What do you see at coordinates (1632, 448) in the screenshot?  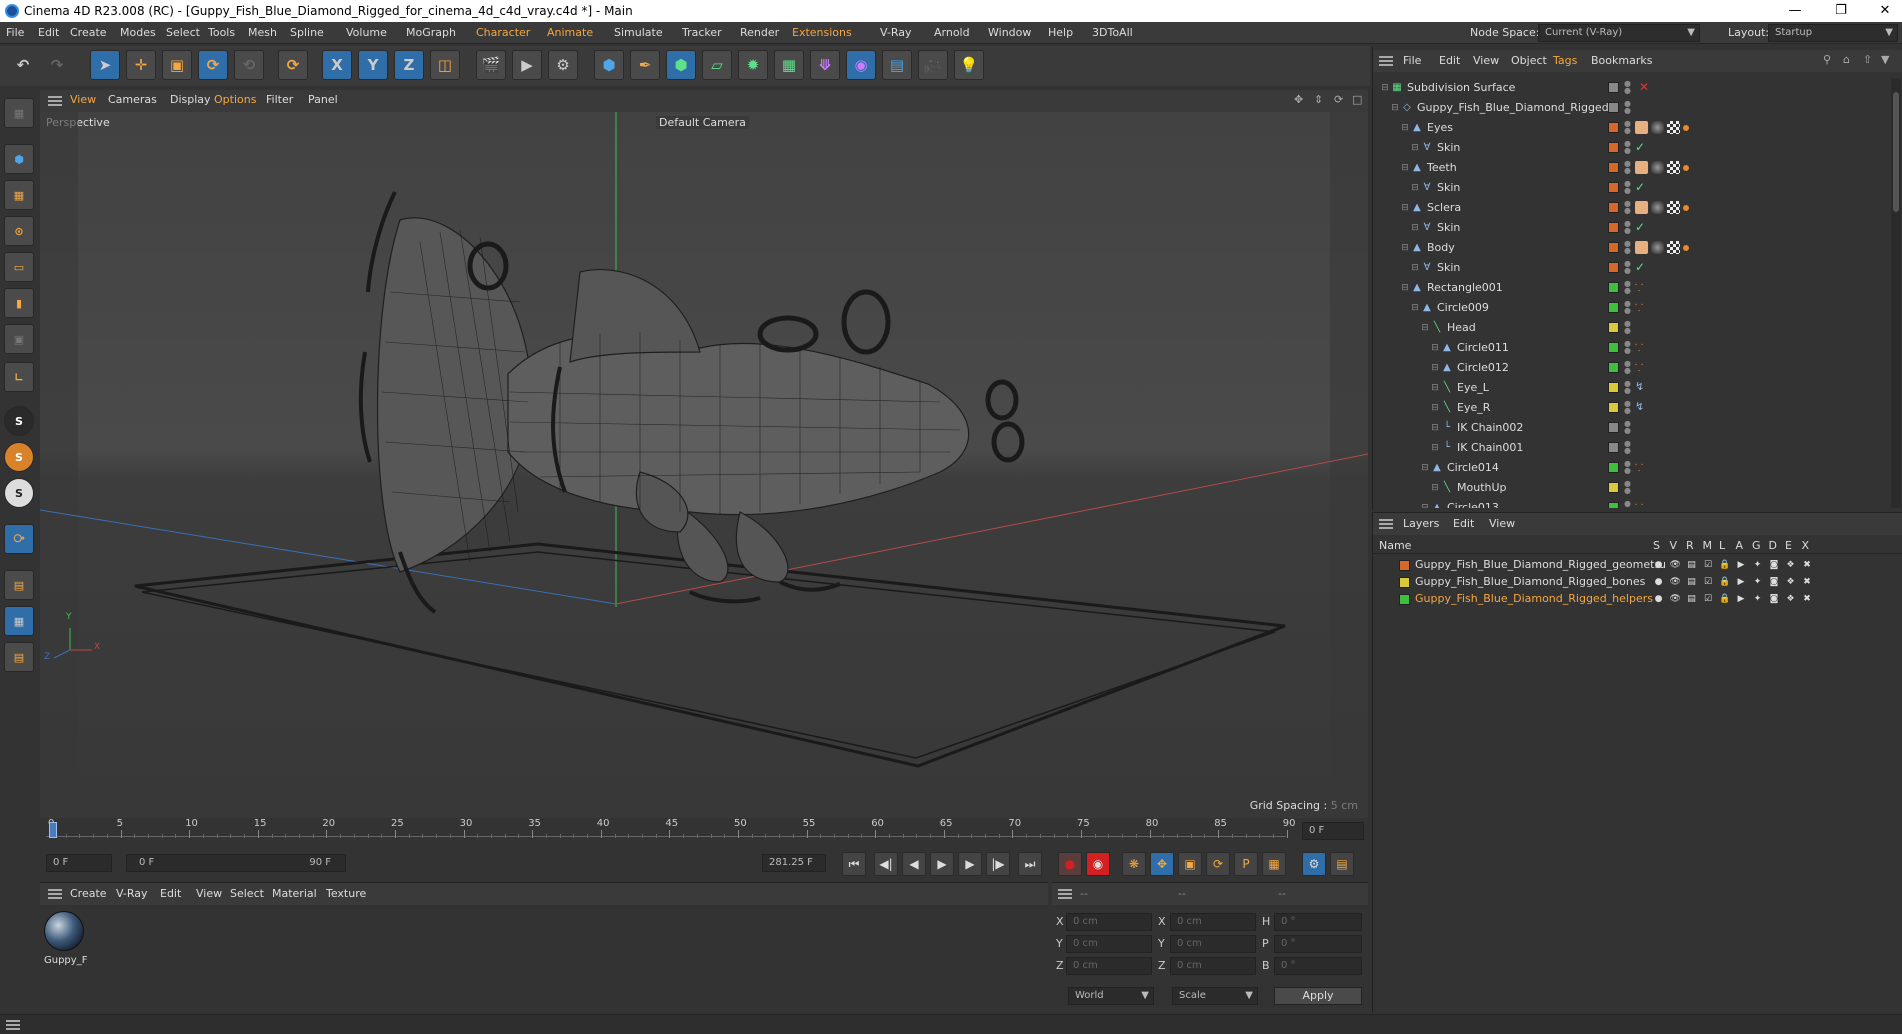 I see `object-row: ⊟ └ IK Chain001 ● ●` at bounding box center [1632, 448].